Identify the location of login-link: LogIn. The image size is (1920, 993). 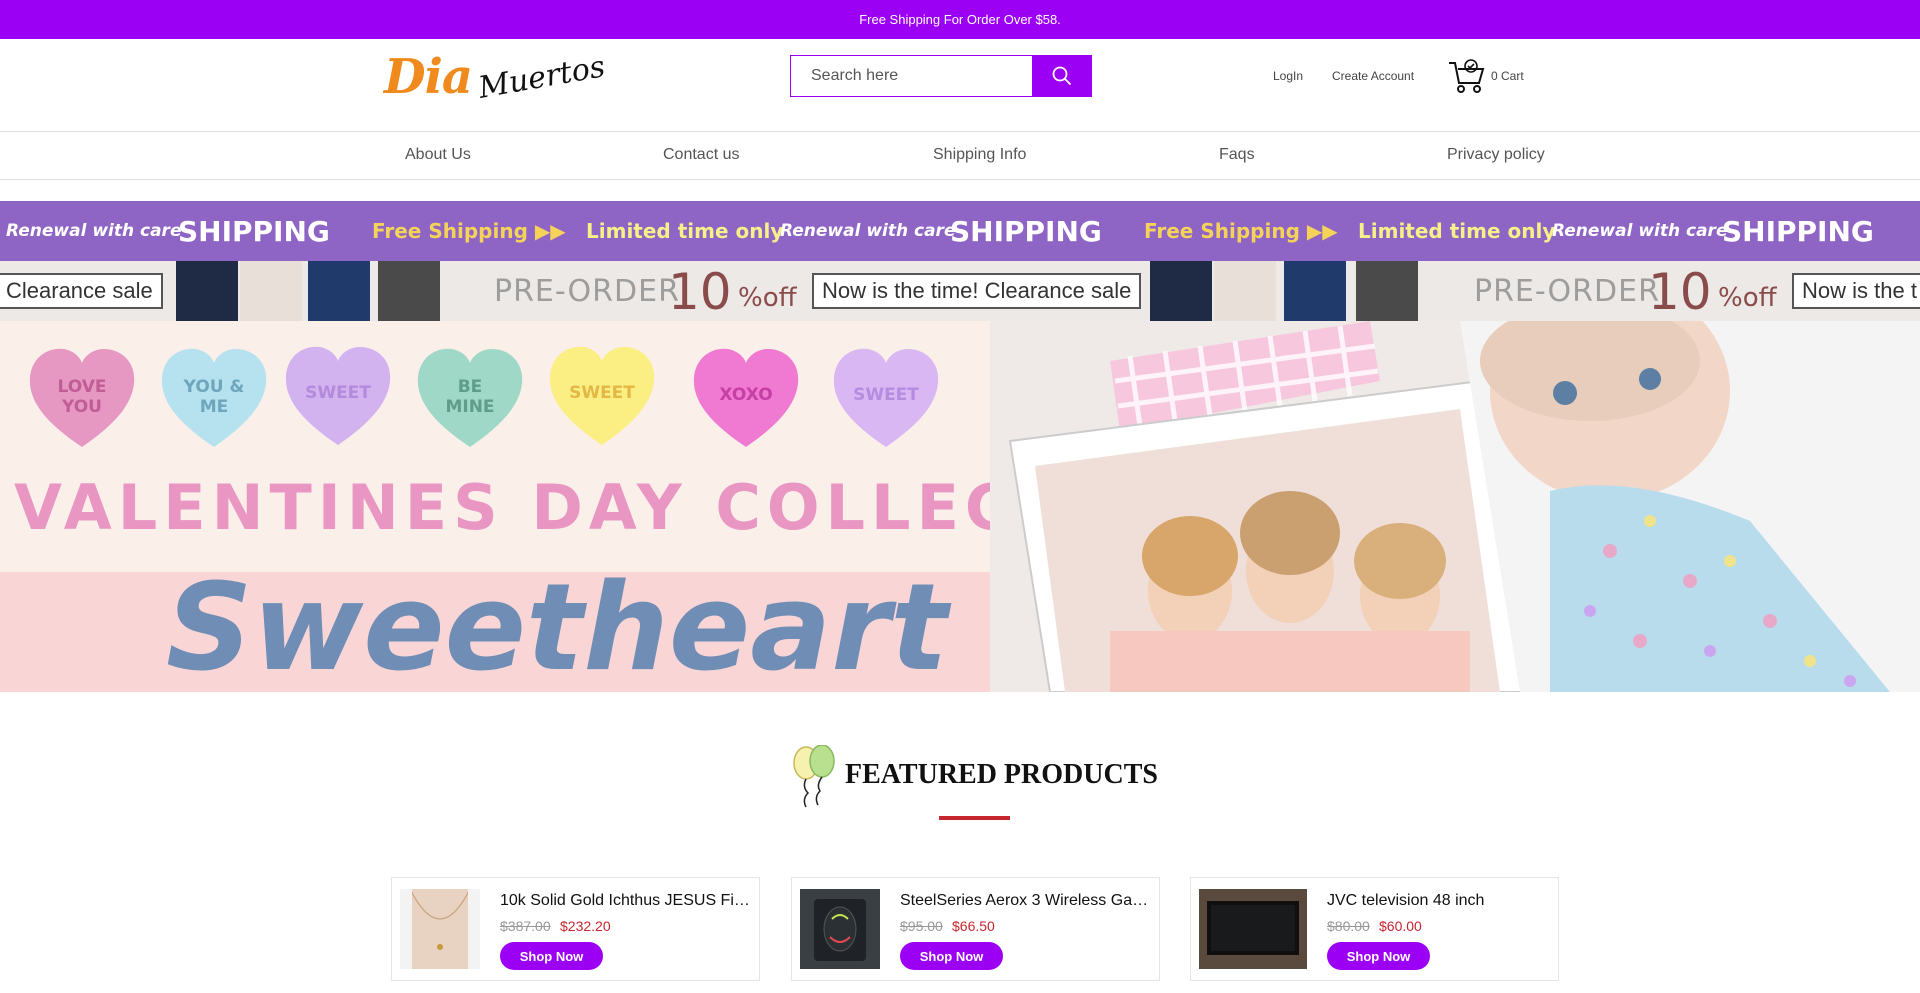
(1288, 76).